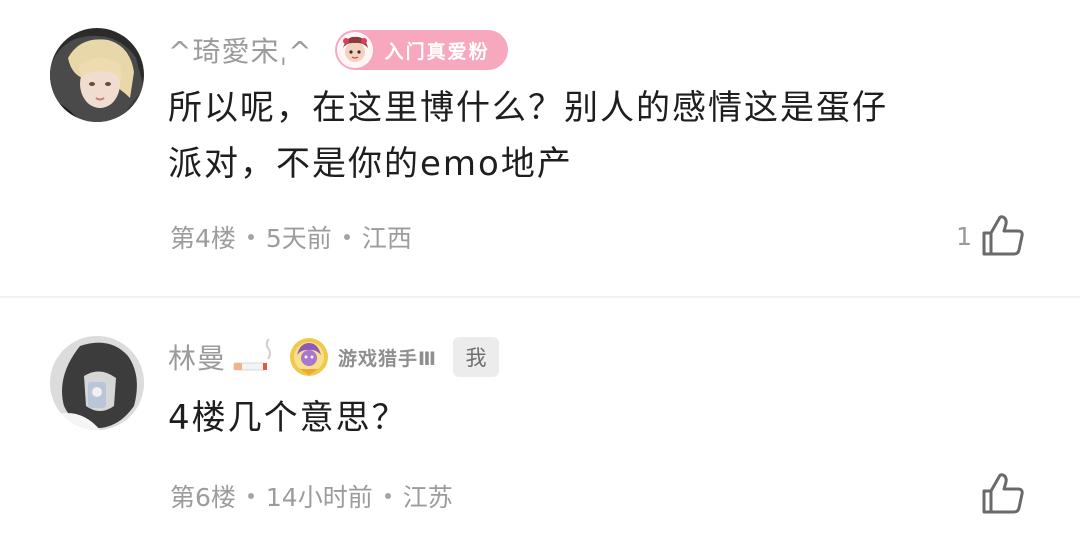 The width and height of the screenshot is (1080, 536). I want to click on comment-text-line: 4楼几个意思？, so click(288, 418).